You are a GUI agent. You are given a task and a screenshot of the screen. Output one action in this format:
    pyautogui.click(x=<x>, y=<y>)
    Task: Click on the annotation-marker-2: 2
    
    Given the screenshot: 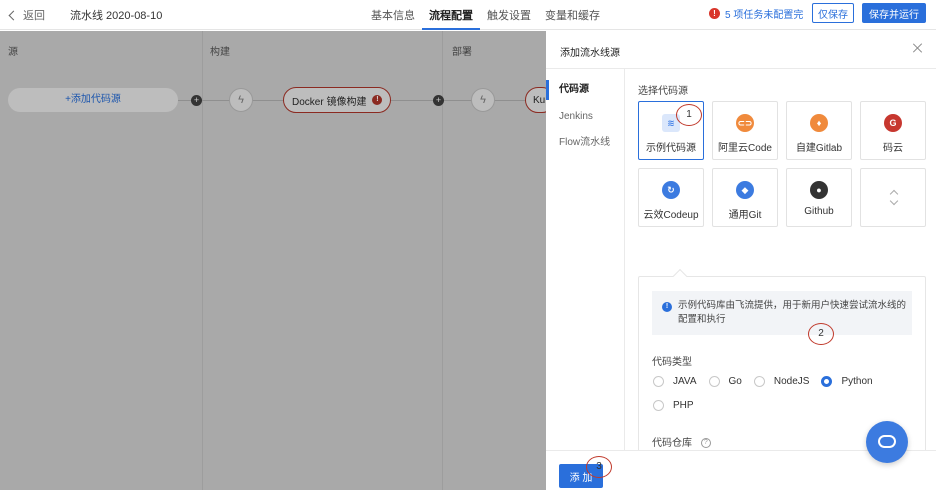 What is the action you would take?
    pyautogui.click(x=821, y=334)
    